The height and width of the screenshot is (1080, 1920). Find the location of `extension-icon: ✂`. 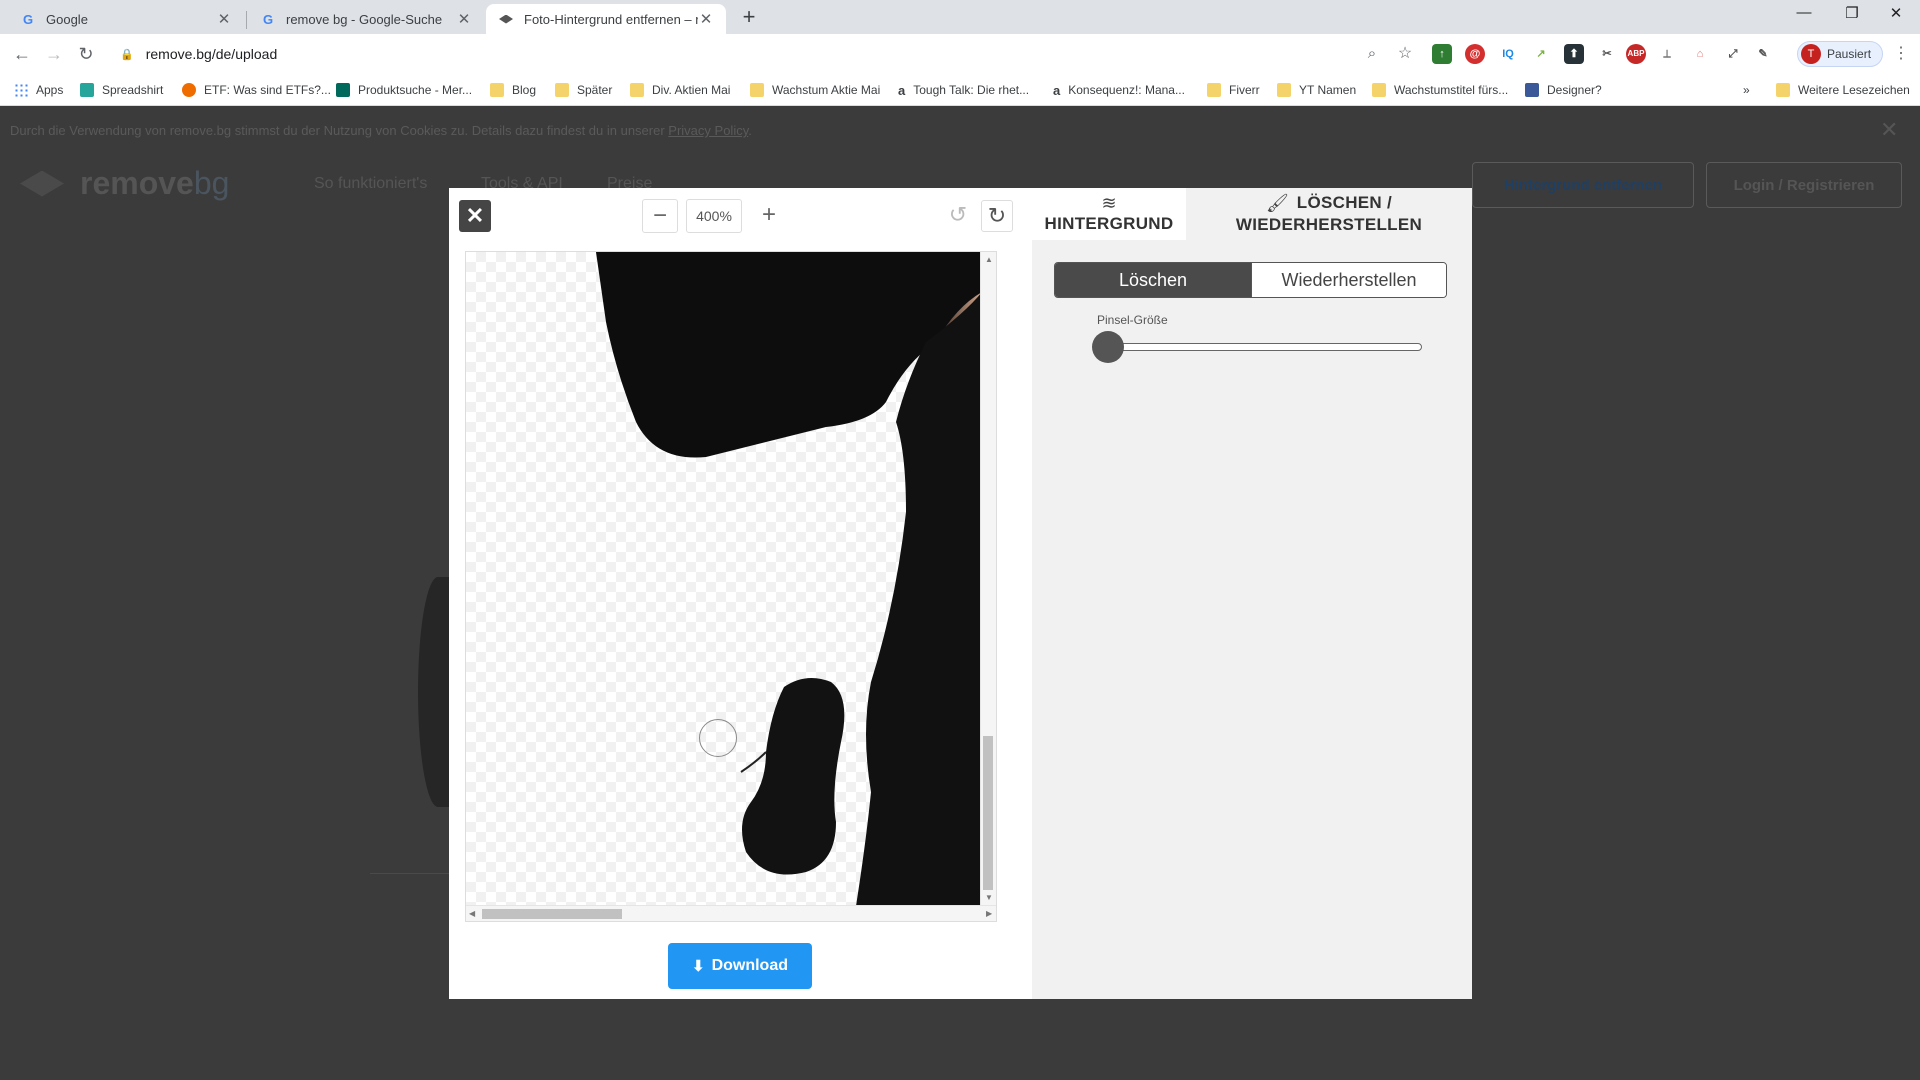

extension-icon: ✂ is located at coordinates (1607, 54).